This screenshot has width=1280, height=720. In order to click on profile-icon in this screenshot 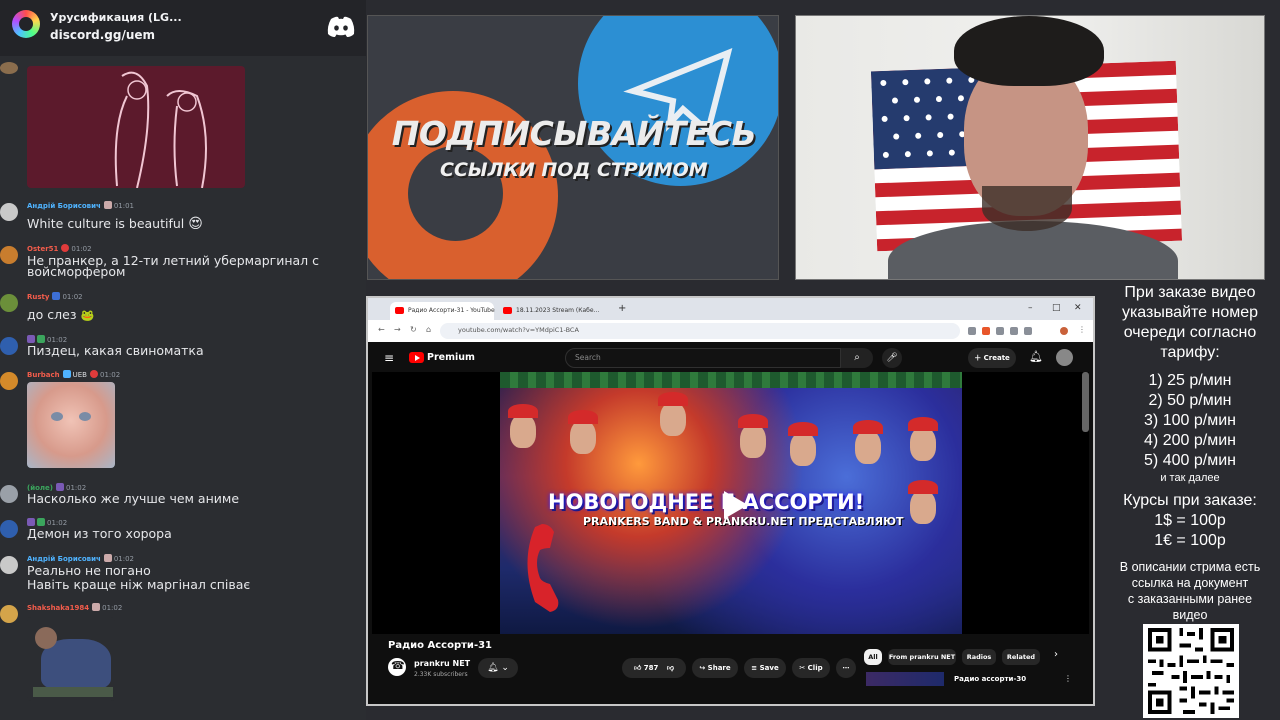, I will do `click(1064, 331)`.